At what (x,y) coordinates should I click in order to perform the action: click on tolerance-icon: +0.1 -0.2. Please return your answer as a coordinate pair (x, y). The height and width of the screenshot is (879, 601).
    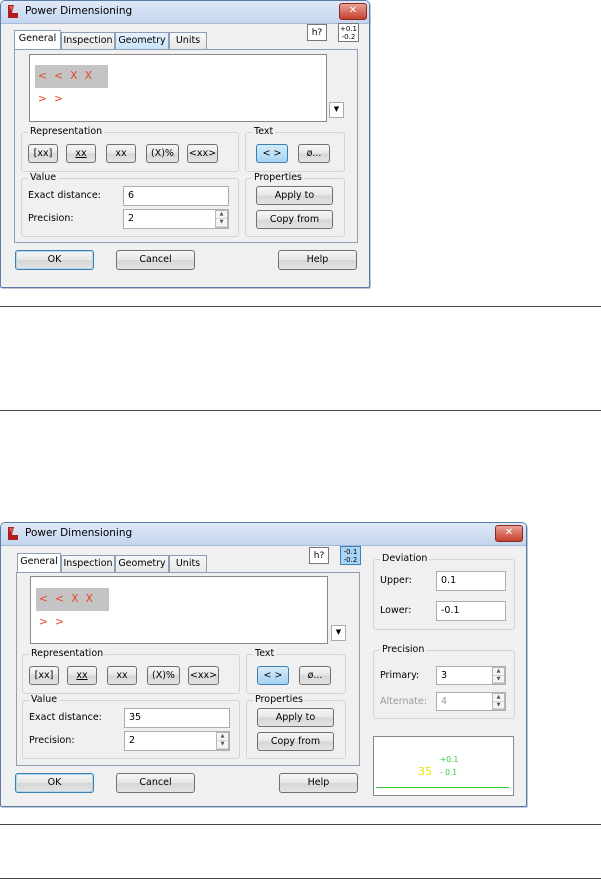
    Looking at the image, I should click on (348, 32).